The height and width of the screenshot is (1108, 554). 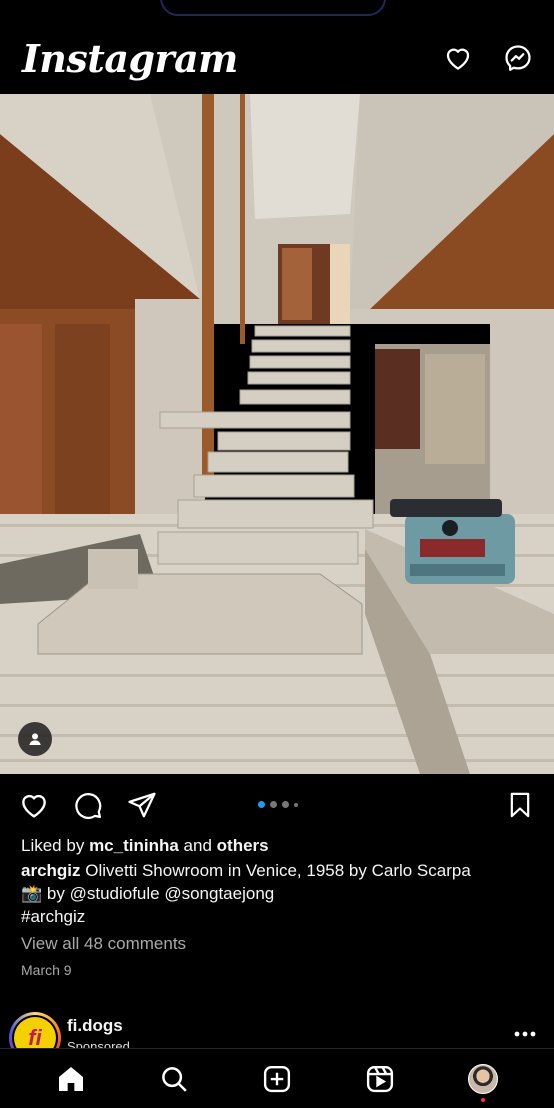 What do you see at coordinates (281, 893) in the screenshot?
I see `caption-credit-line: 📸 by @studiofule @songtaejong` at bounding box center [281, 893].